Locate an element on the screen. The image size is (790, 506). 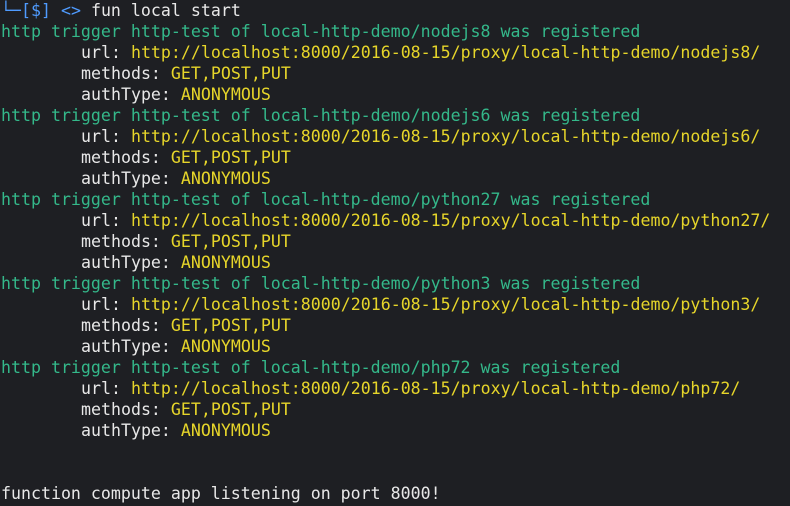
prompt-line: └─[$] <> fun local start is located at coordinates (121, 10).